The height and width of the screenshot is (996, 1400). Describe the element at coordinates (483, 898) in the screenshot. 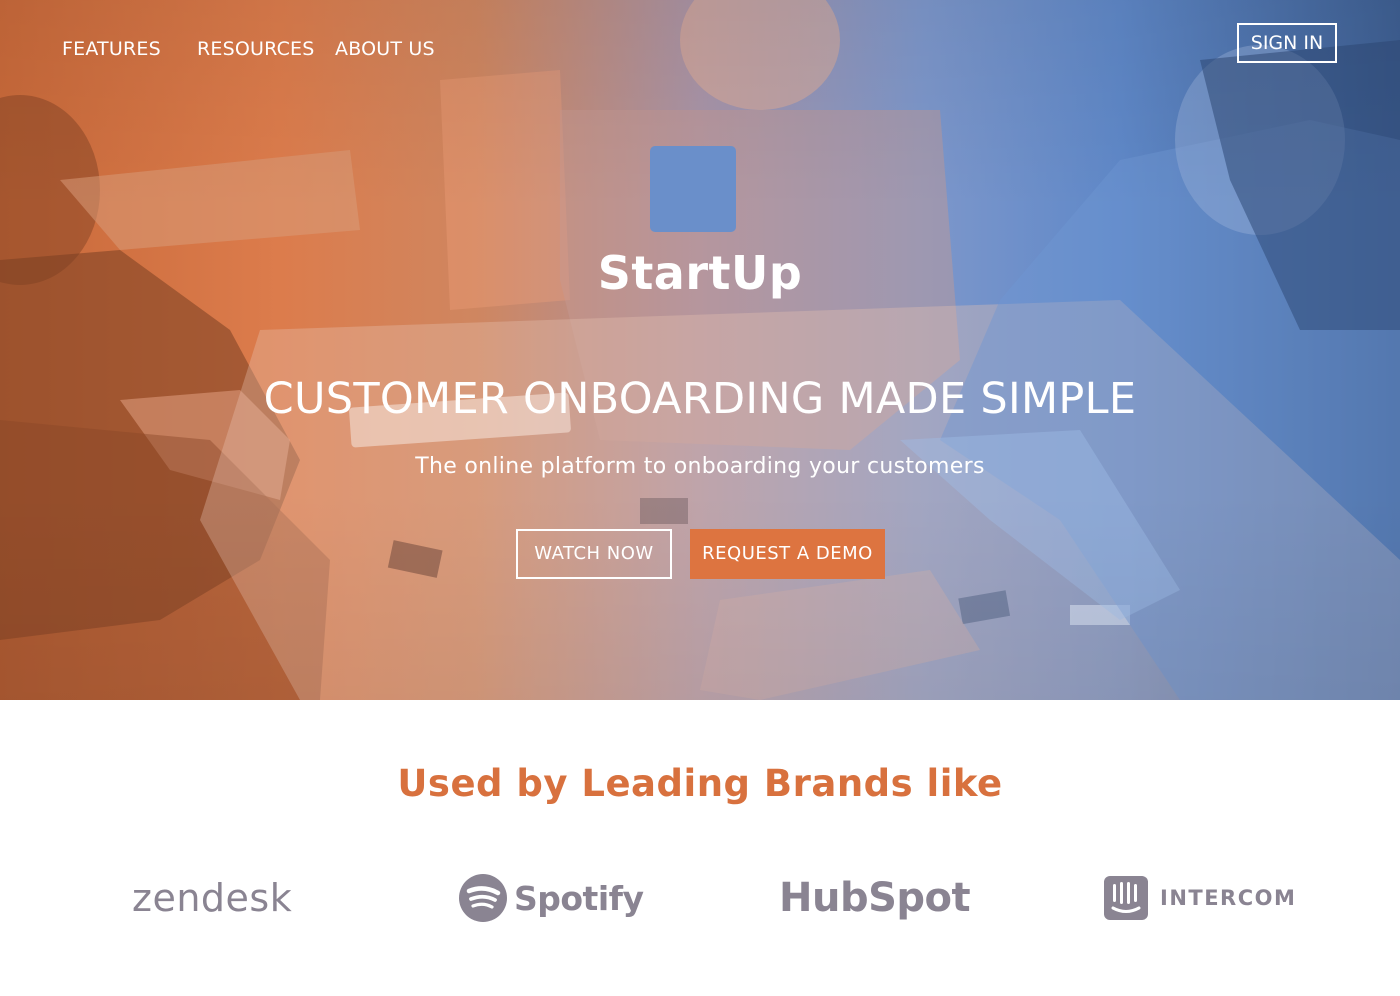

I see `spotify-icon` at that location.